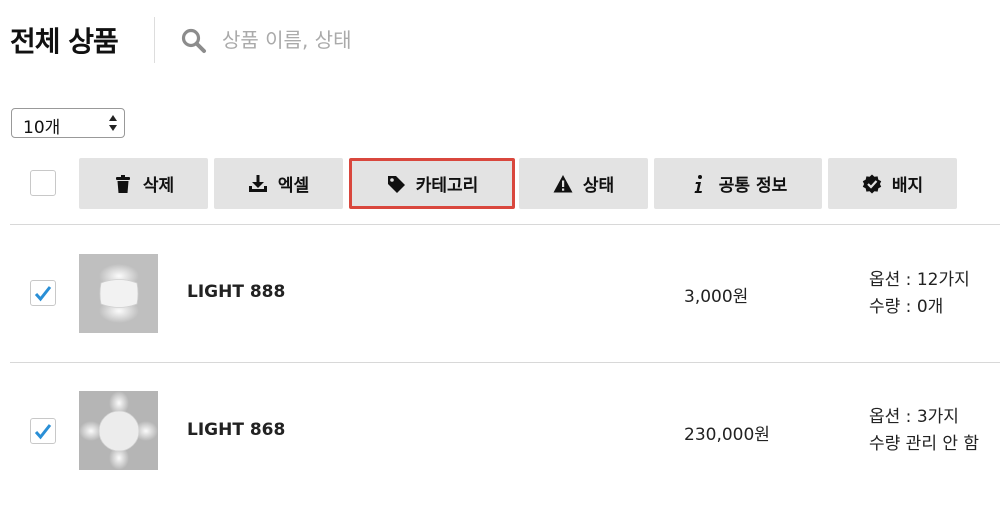 Image resolution: width=1000 pixels, height=510 pixels. Describe the element at coordinates (293, 186) in the screenshot. I see `excel-button-label: 엑셀` at that location.